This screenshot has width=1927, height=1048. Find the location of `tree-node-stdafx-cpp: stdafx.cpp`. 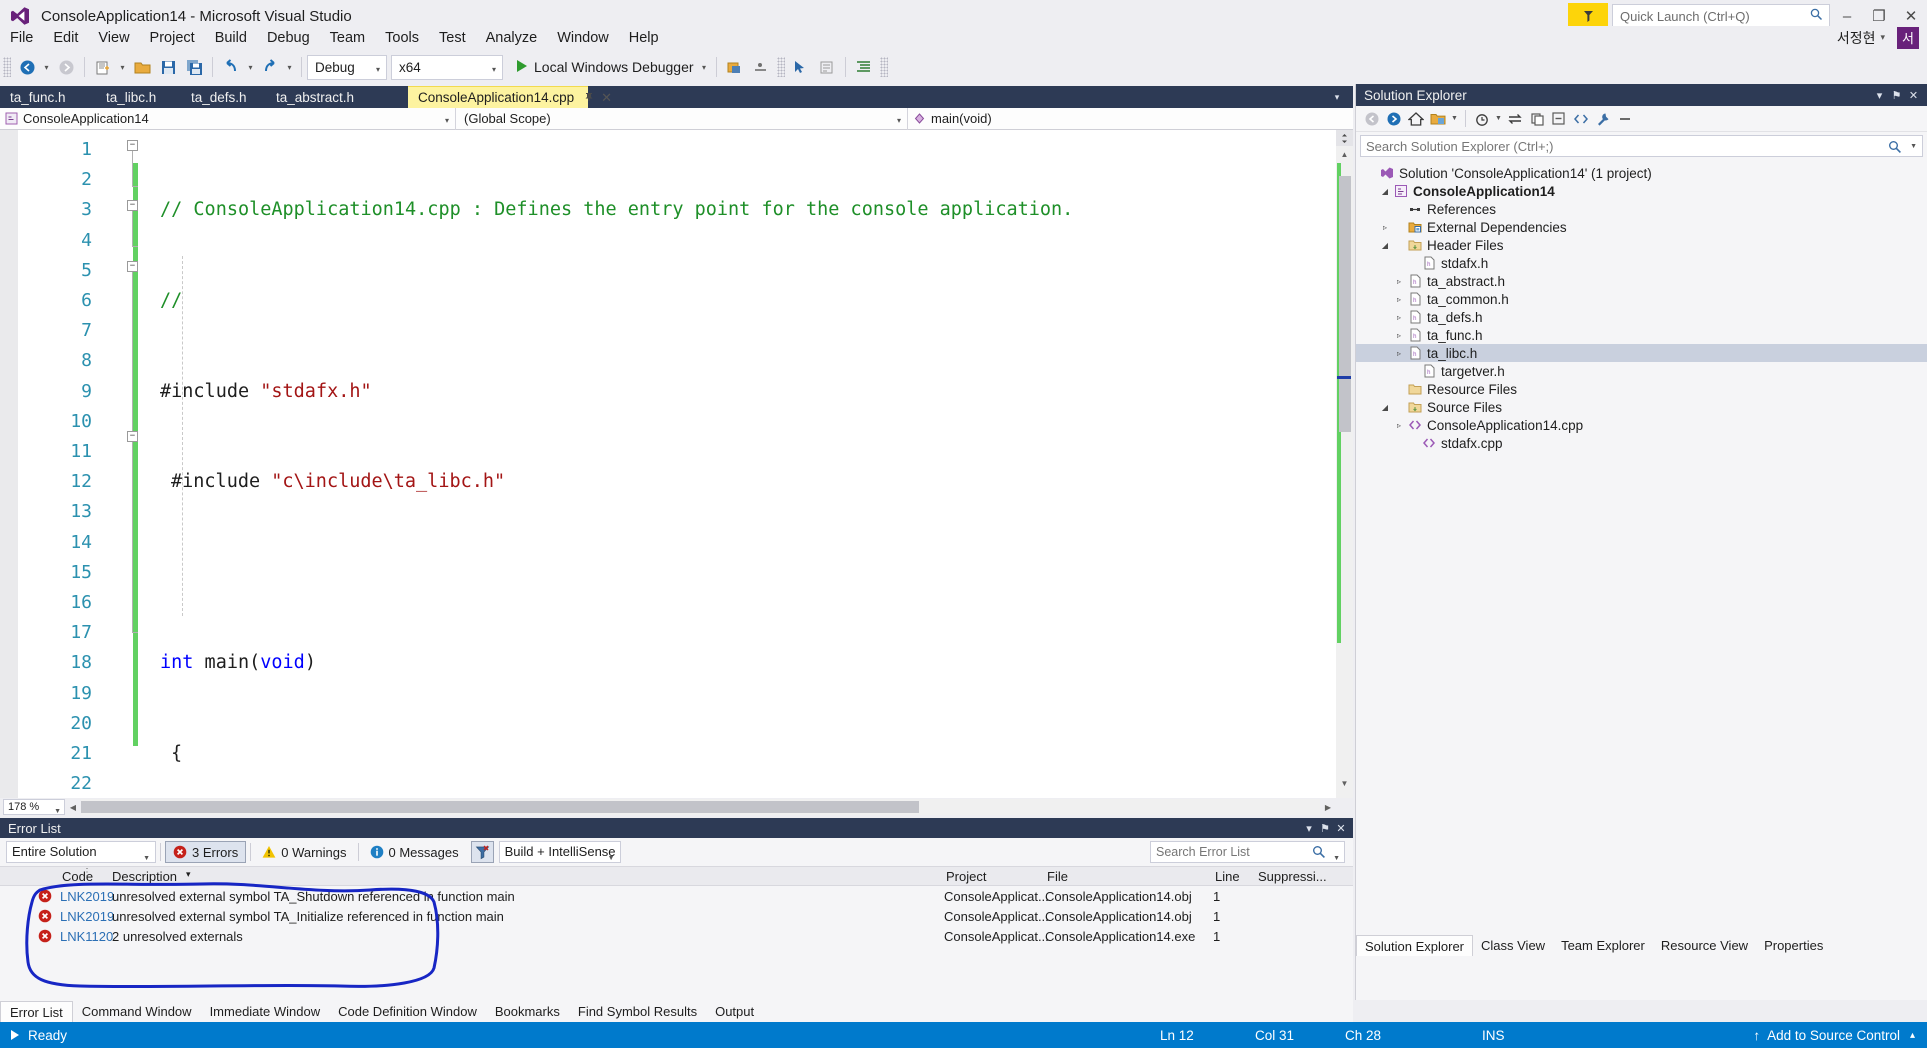

tree-node-stdafx-cpp: stdafx.cpp is located at coordinates (1641, 443).